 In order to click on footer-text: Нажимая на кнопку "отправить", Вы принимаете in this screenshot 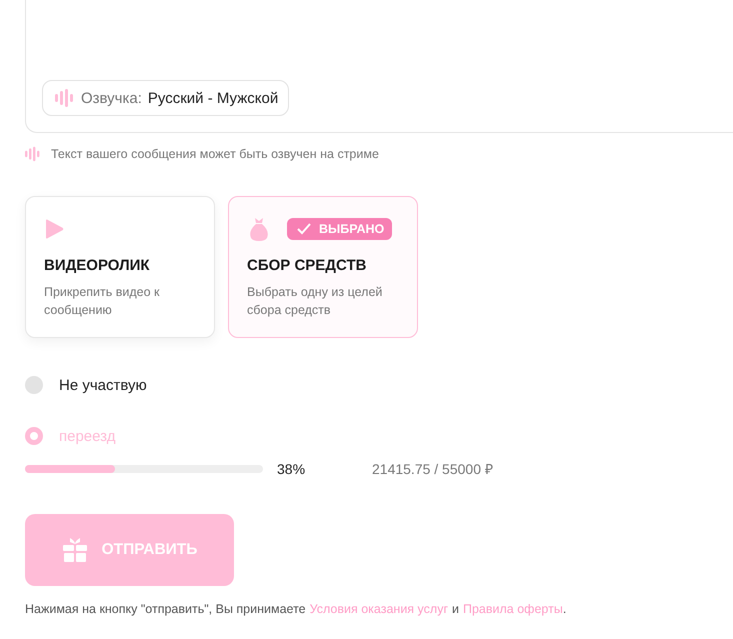, I will do `click(165, 609)`.